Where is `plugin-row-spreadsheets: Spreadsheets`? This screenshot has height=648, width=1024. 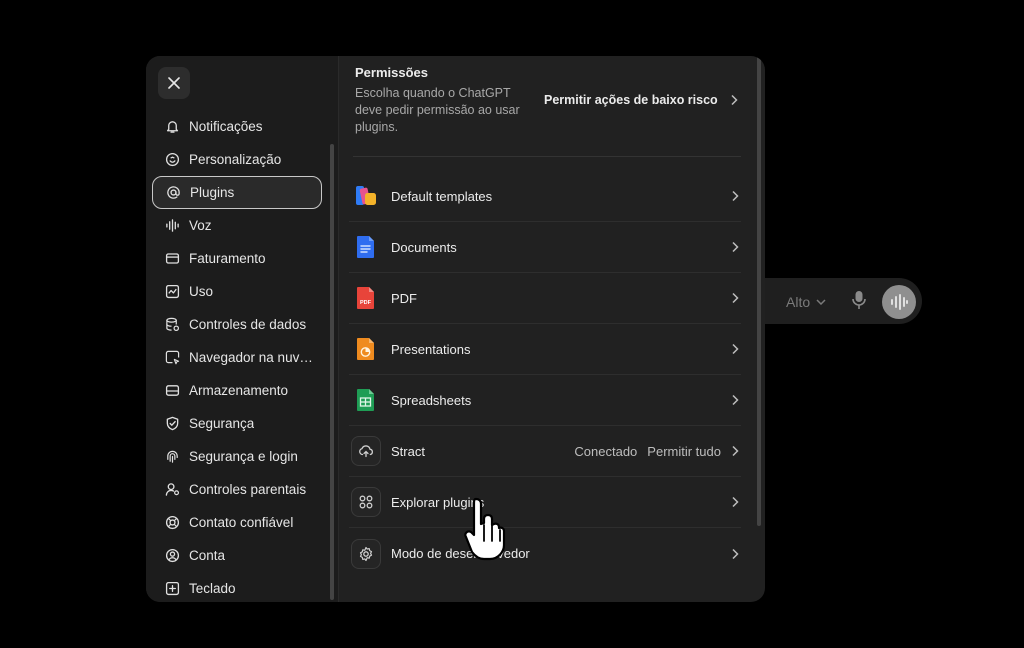
plugin-row-spreadsheets: Spreadsheets is located at coordinates (545, 400).